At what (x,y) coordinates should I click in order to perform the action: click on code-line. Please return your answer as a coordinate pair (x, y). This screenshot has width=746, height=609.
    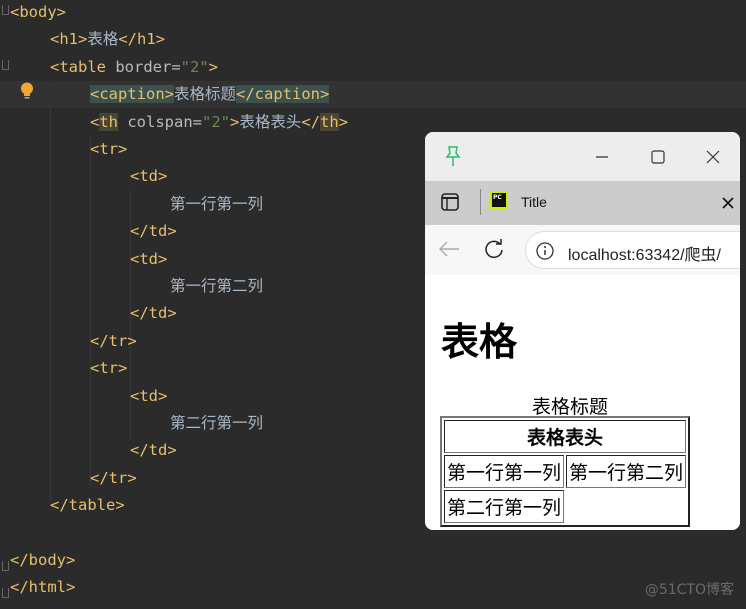
    Looking at the image, I should click on (5, 533).